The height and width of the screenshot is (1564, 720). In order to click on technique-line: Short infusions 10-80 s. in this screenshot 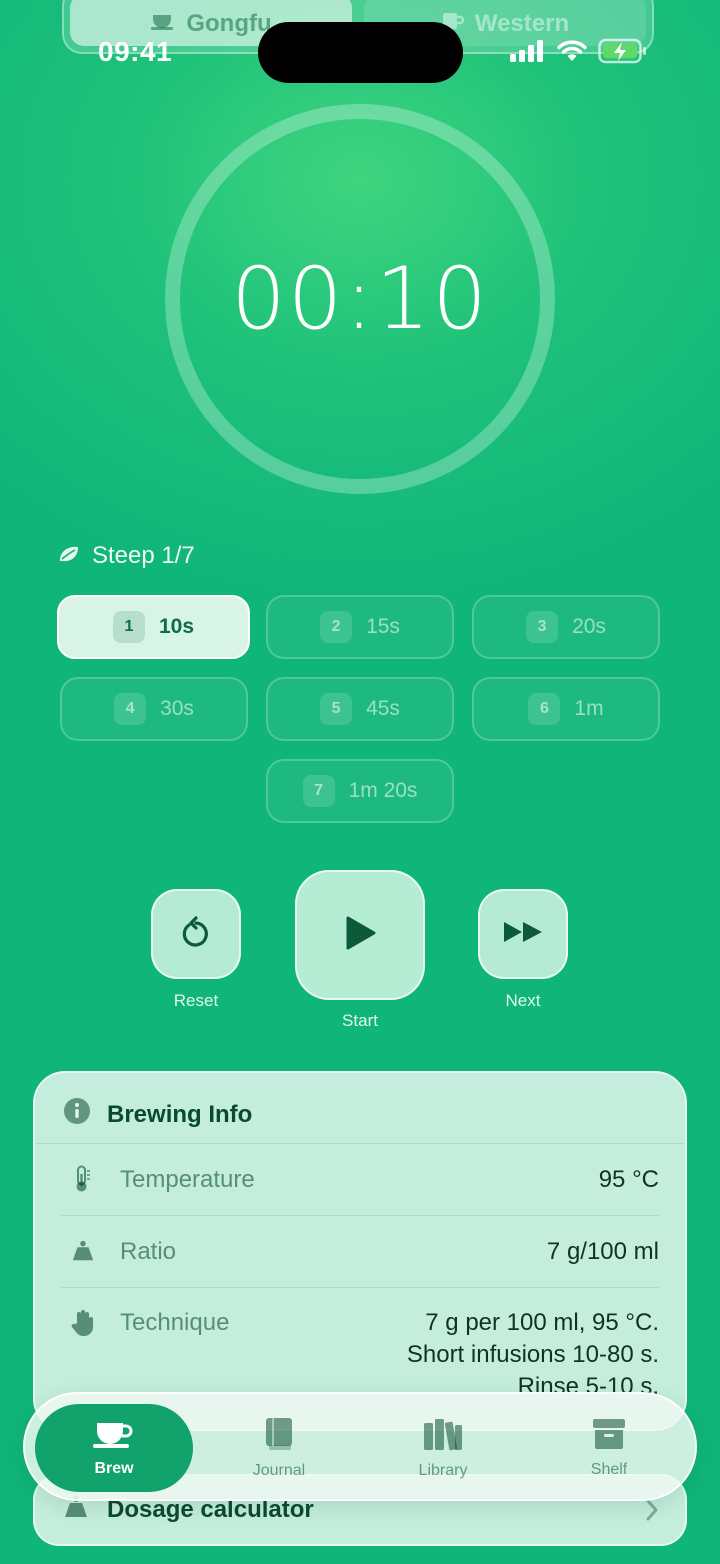, I will do `click(532, 1354)`.